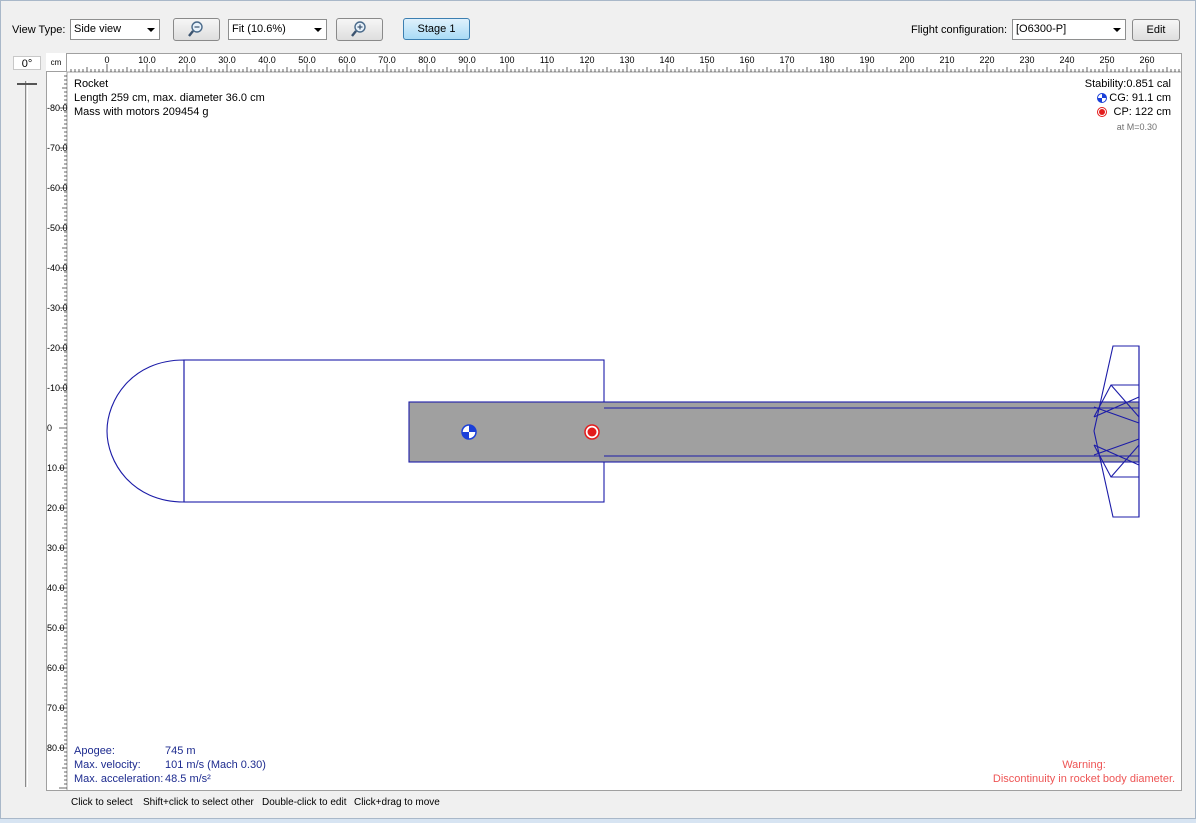 The height and width of the screenshot is (823, 1196). I want to click on zoom-out-button, so click(196, 29).